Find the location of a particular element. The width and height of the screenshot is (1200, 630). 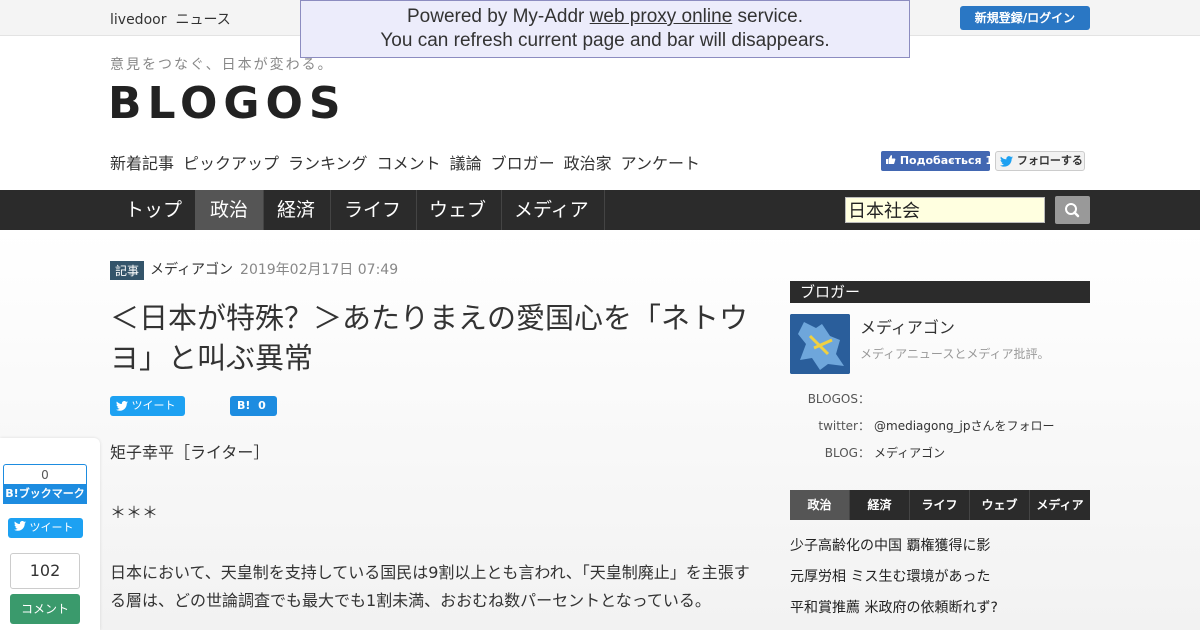

hatena-count: 0 is located at coordinates (262, 405).